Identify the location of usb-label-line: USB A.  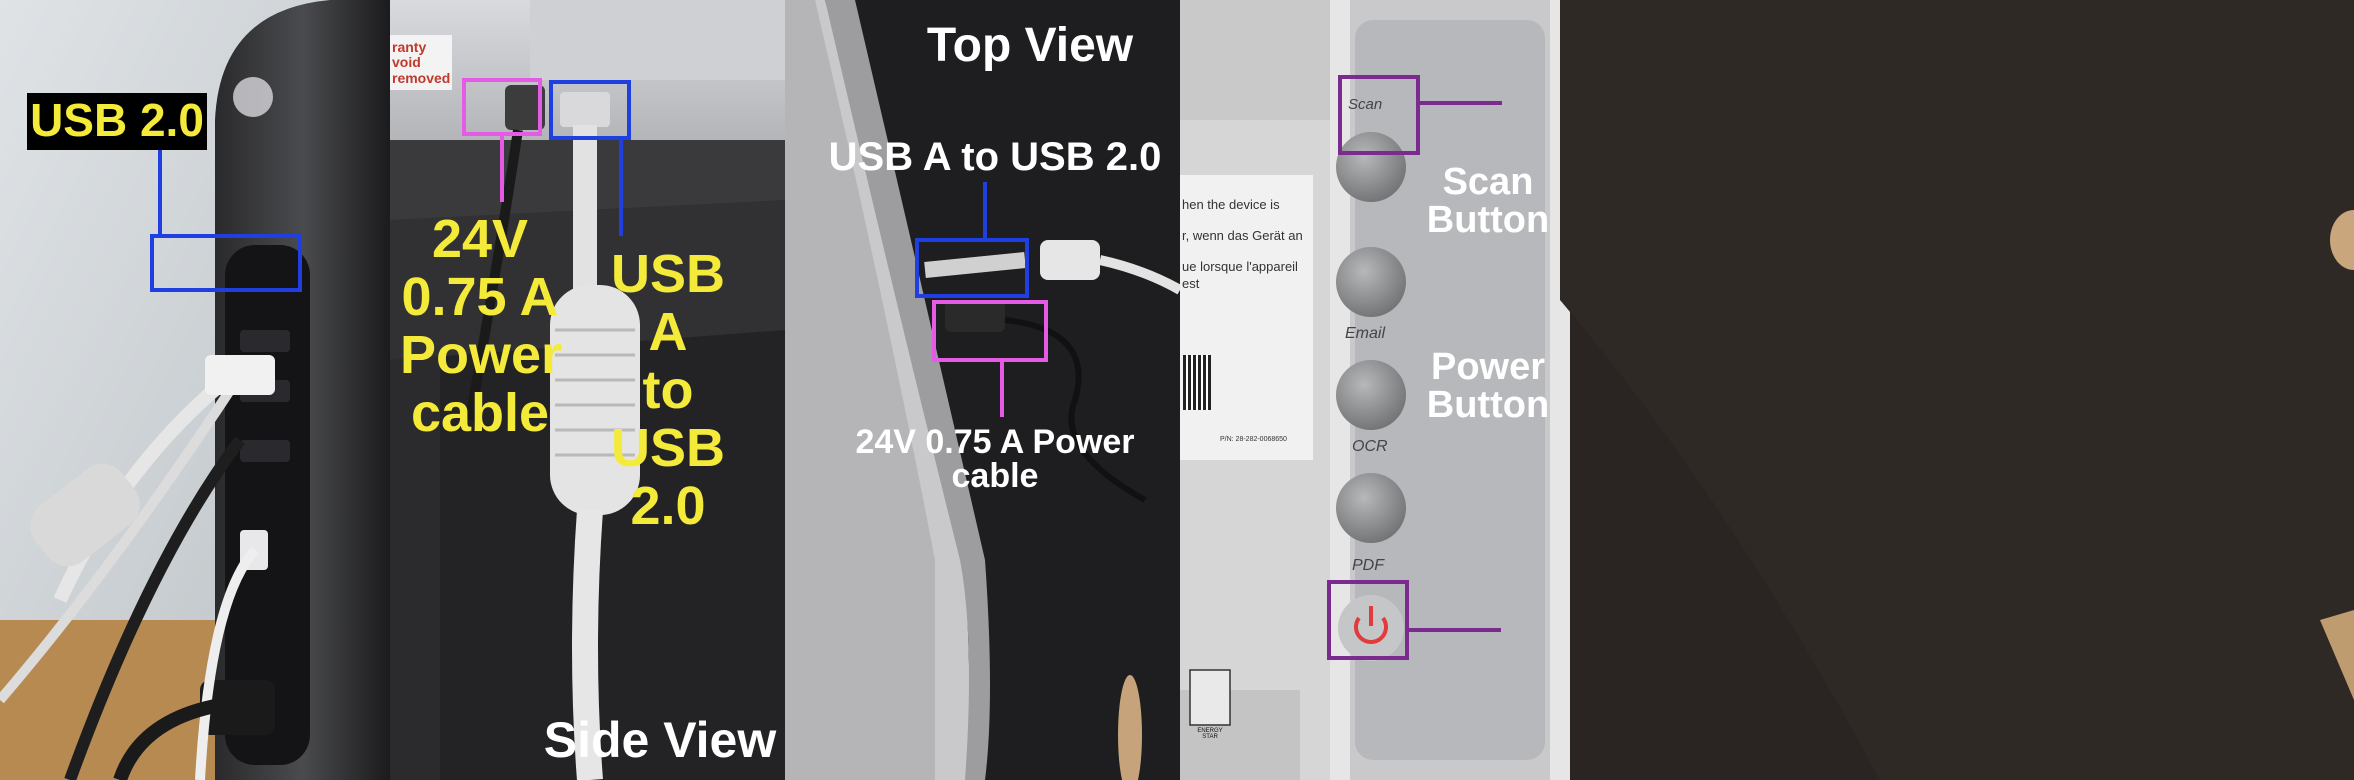
(667, 303).